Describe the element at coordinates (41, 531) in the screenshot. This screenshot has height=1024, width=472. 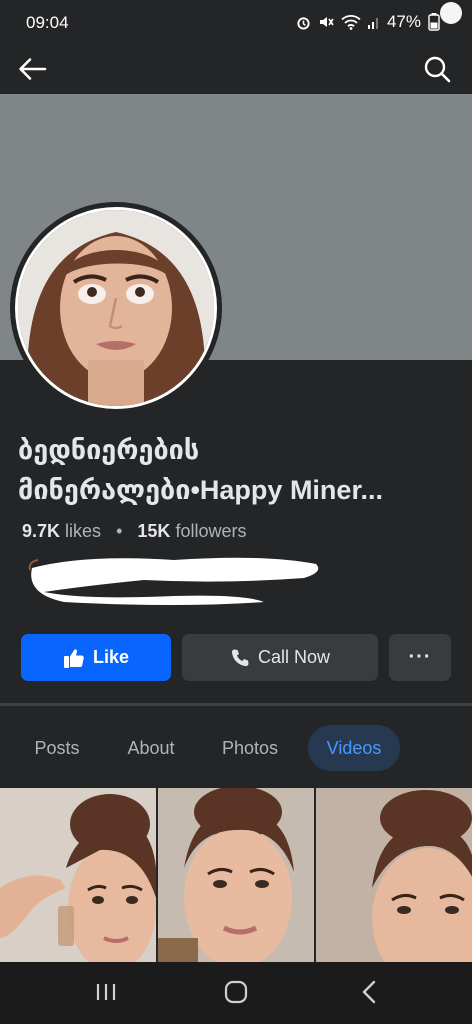
I see `likes-count: 9.7K` at that location.